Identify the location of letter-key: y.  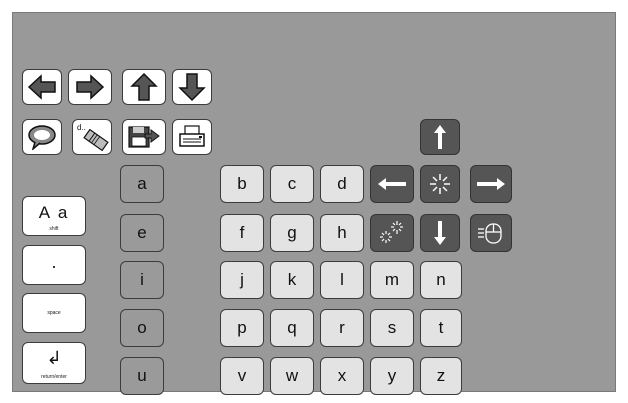
(392, 376).